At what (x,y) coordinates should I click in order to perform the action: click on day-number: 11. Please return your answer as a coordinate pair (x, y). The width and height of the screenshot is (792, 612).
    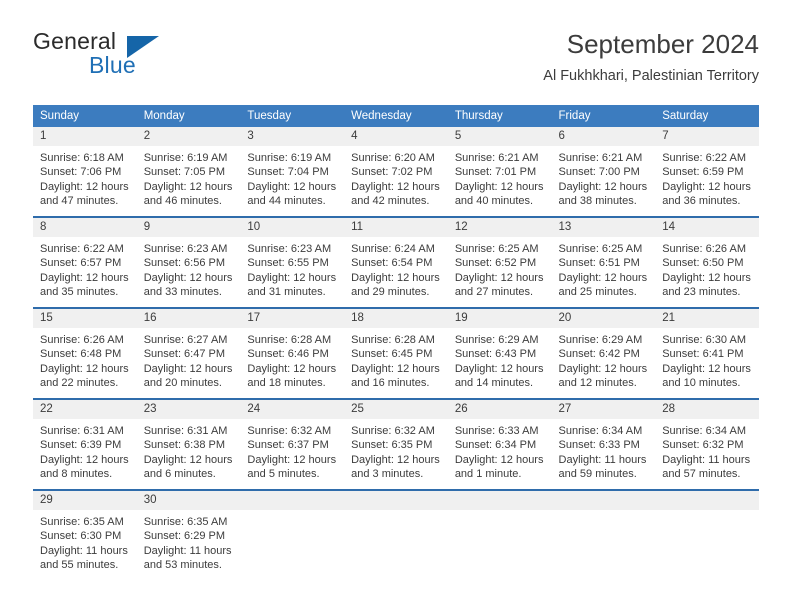
    Looking at the image, I should click on (396, 227).